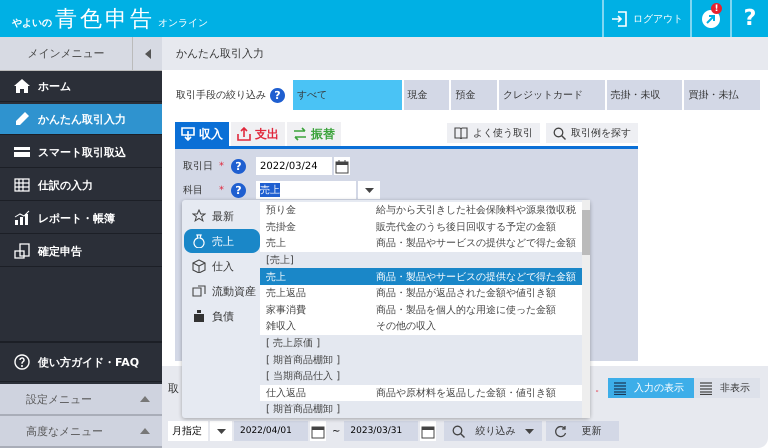  I want to click on field-label: 科目, so click(193, 190).